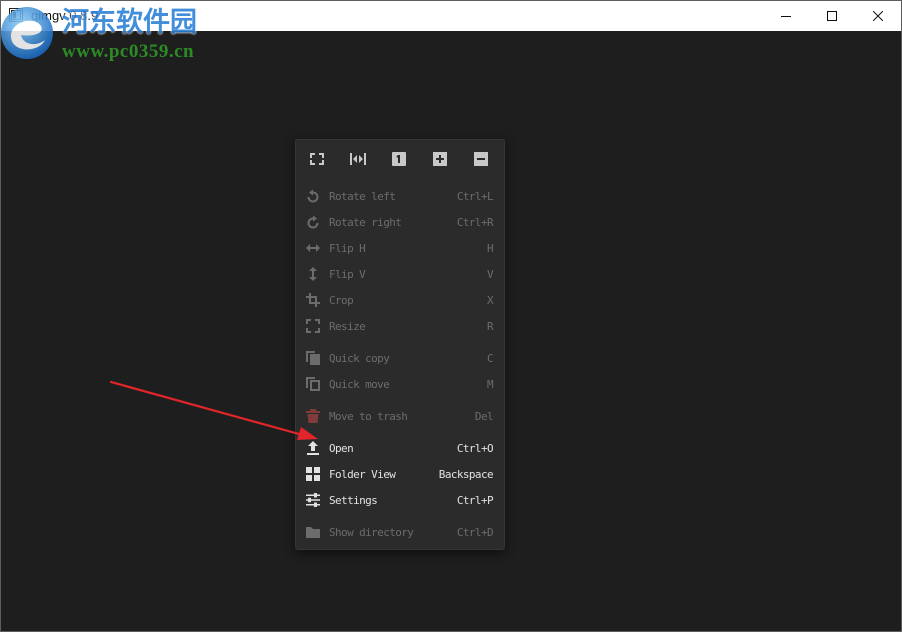  I want to click on menu-toolbar, so click(400, 158).